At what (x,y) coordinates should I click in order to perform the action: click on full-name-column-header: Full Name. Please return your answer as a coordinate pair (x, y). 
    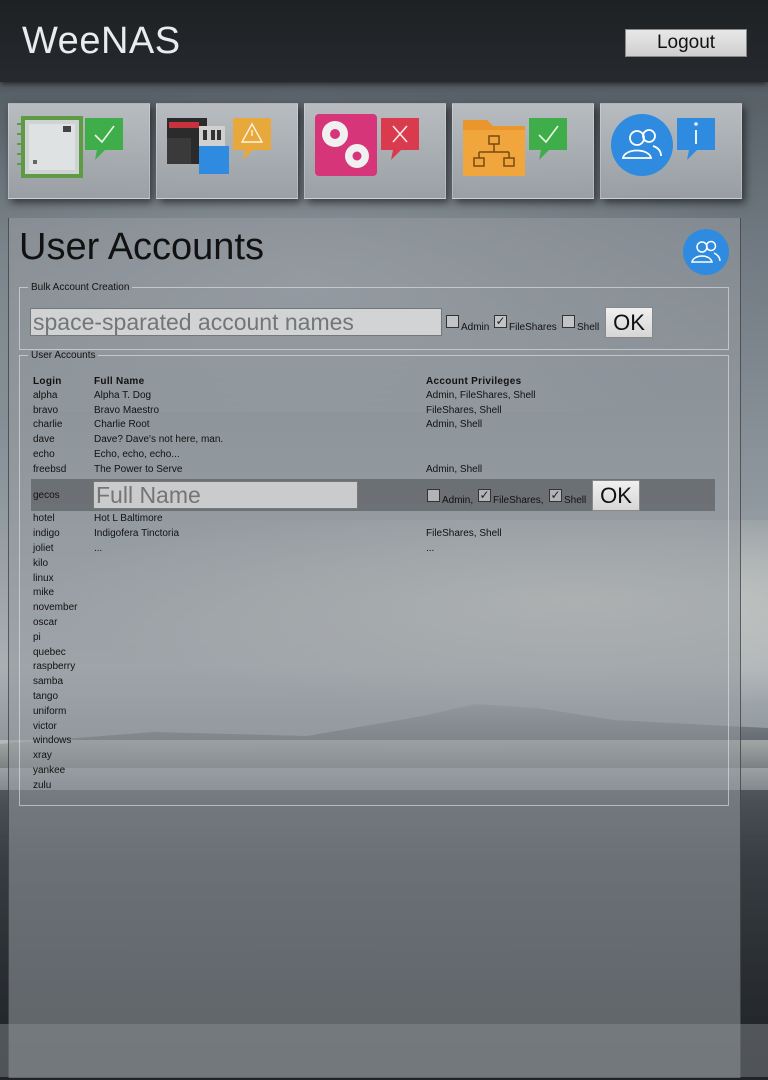
    Looking at the image, I should click on (119, 381).